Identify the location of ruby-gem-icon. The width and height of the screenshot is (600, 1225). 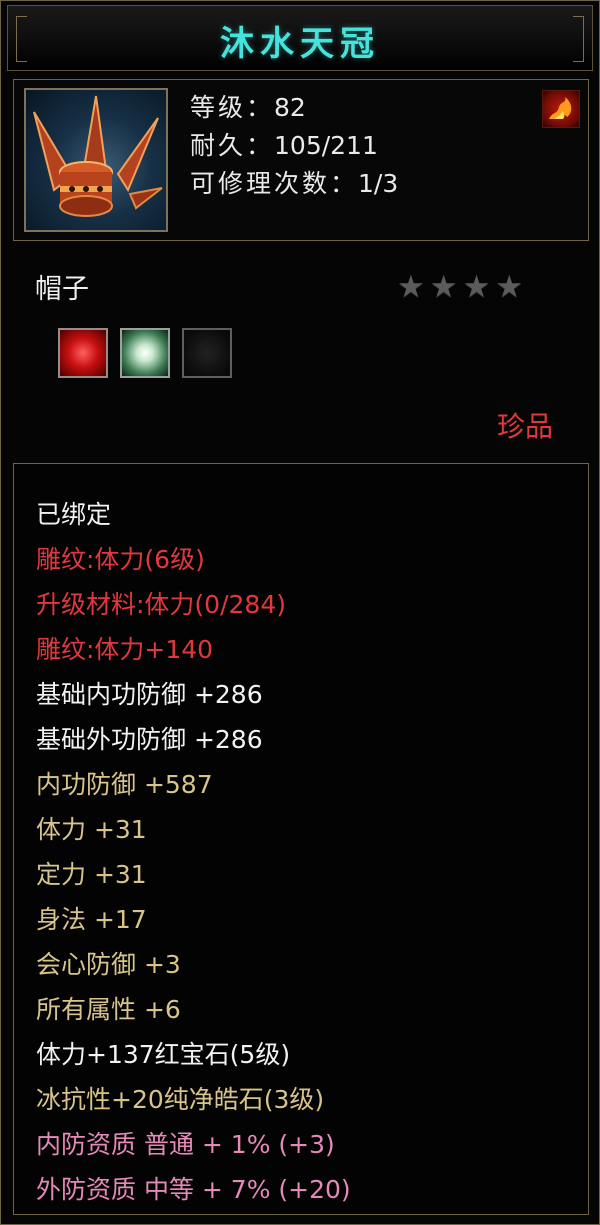
(83, 353).